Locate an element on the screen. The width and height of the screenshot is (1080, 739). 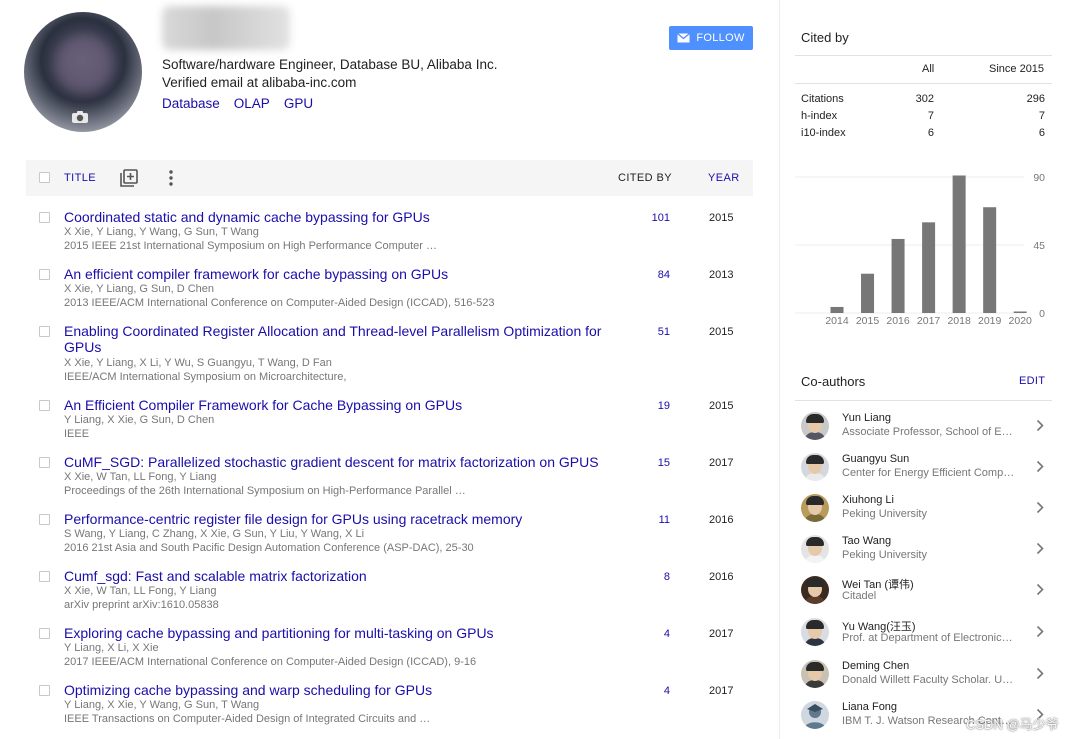
more-vert-icon is located at coordinates (171, 178).